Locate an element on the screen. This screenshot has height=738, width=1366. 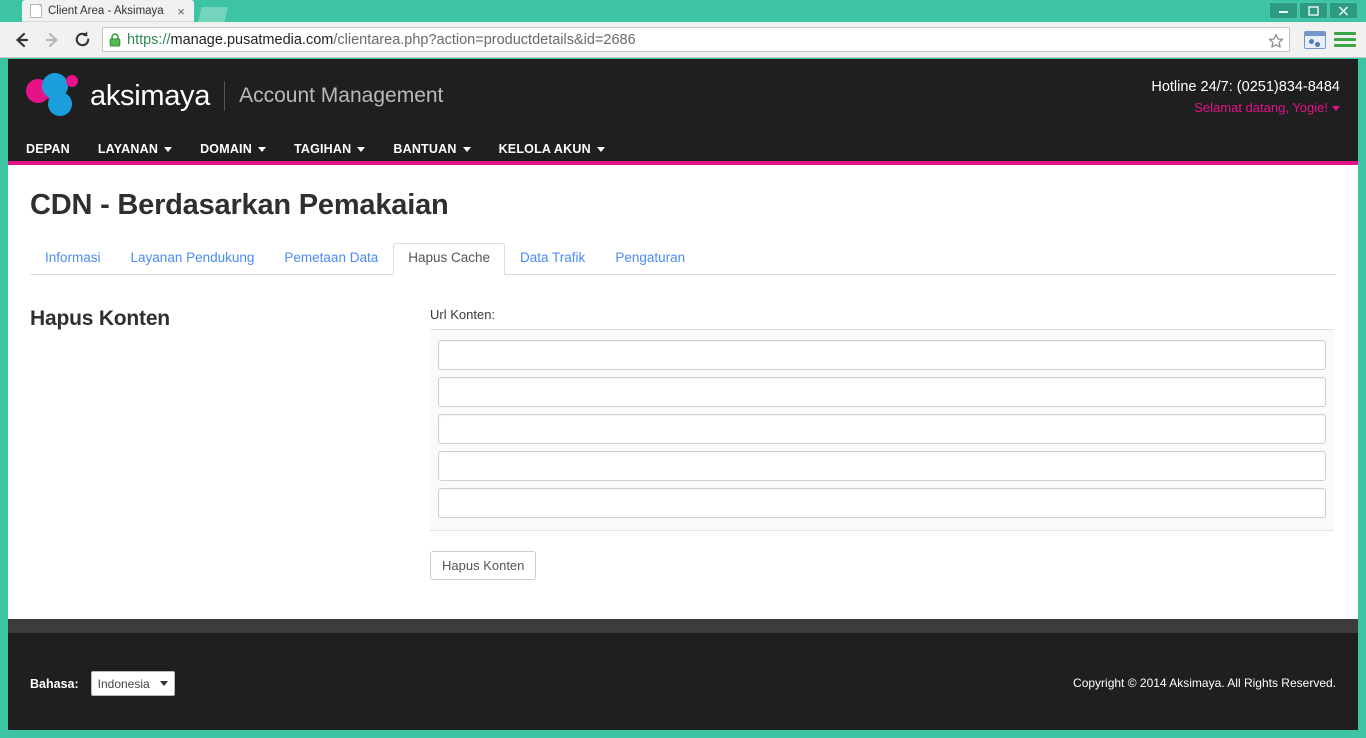
hamburger-menu-icon is located at coordinates (1345, 40).